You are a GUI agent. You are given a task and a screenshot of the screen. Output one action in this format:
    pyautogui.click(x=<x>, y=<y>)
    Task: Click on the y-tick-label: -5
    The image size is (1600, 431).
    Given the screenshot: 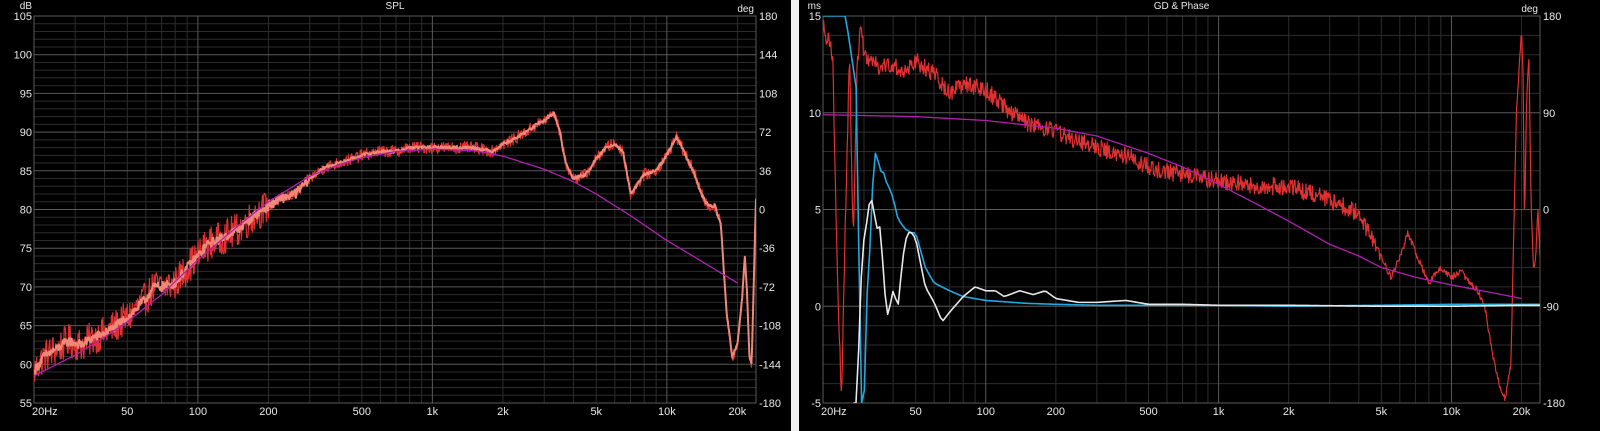 What is the action you would take?
    pyautogui.click(x=816, y=404)
    